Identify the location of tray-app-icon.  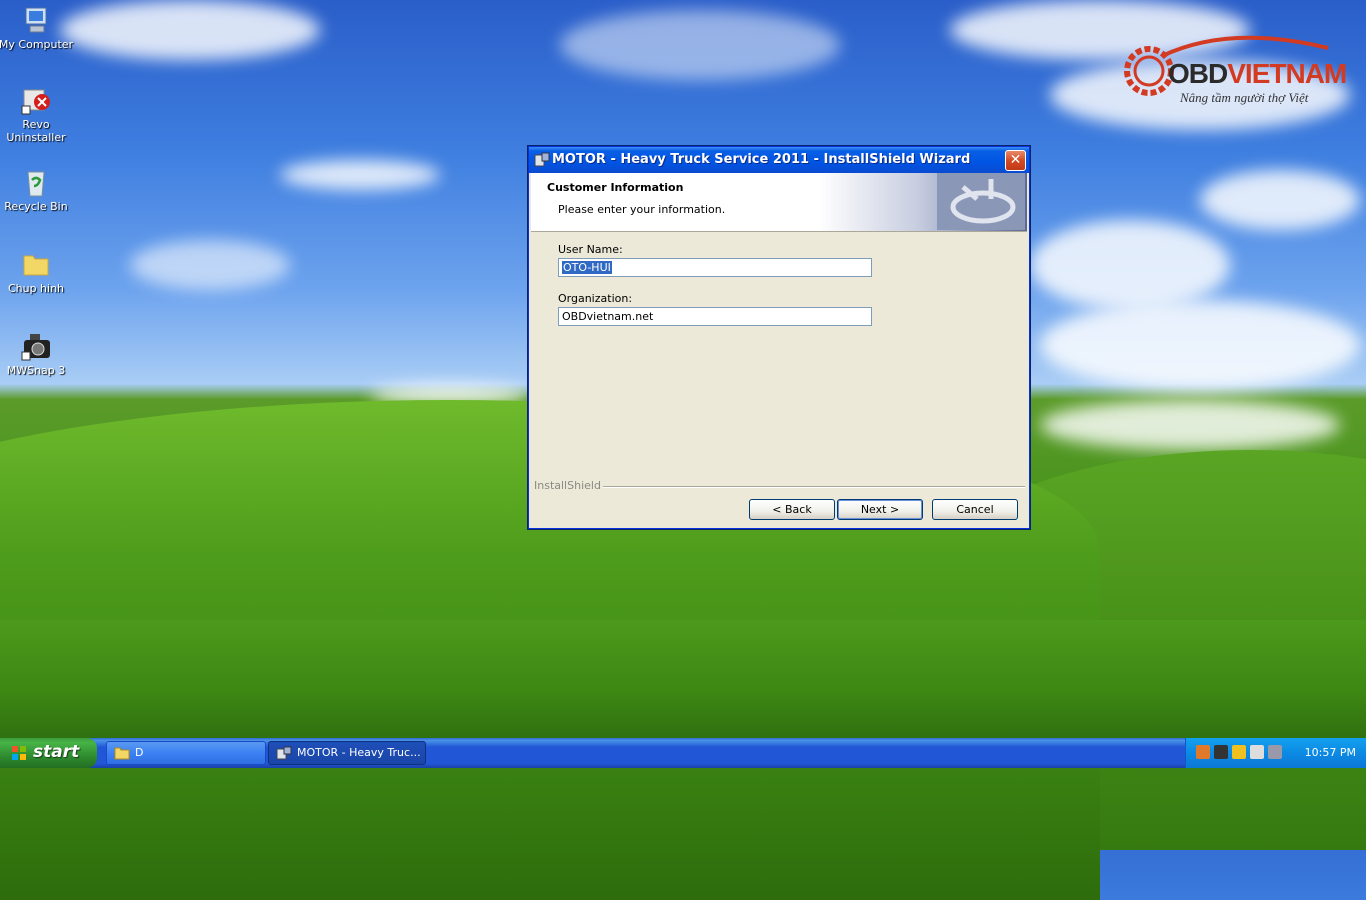
(1203, 752).